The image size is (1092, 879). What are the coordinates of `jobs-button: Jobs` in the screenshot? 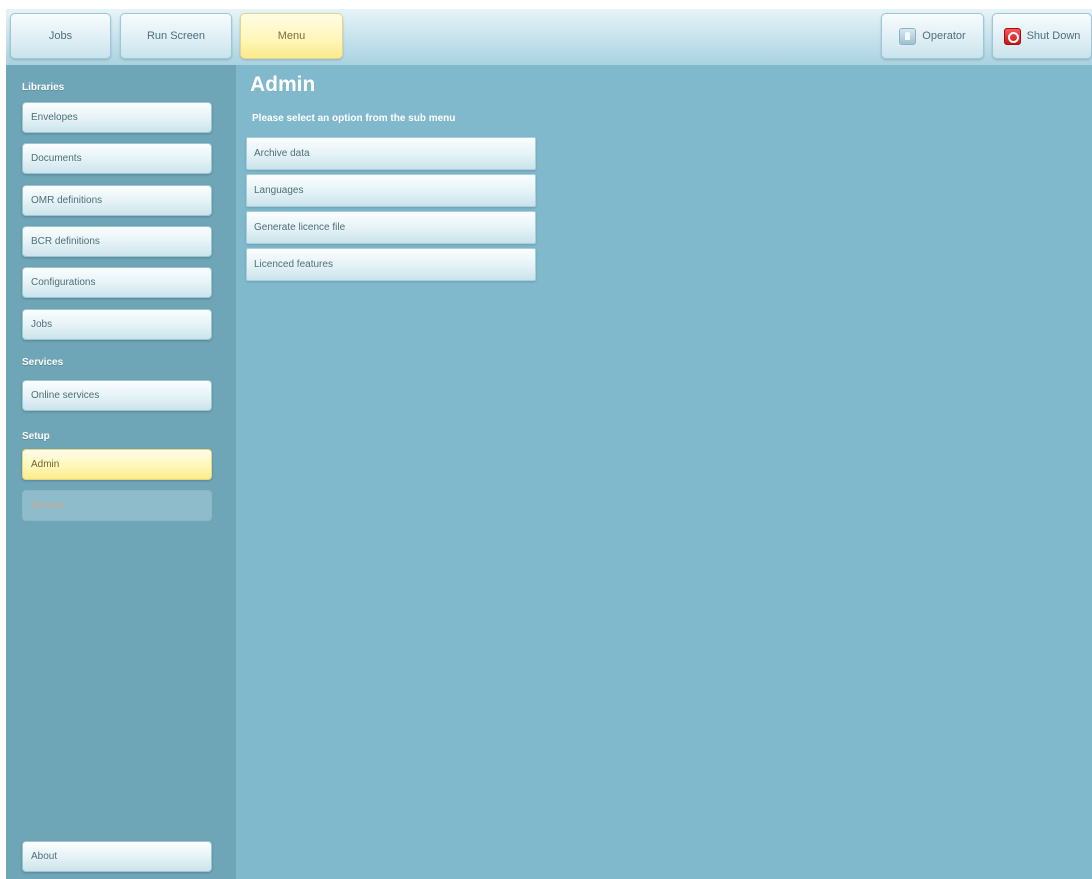 It's located at (60, 36).